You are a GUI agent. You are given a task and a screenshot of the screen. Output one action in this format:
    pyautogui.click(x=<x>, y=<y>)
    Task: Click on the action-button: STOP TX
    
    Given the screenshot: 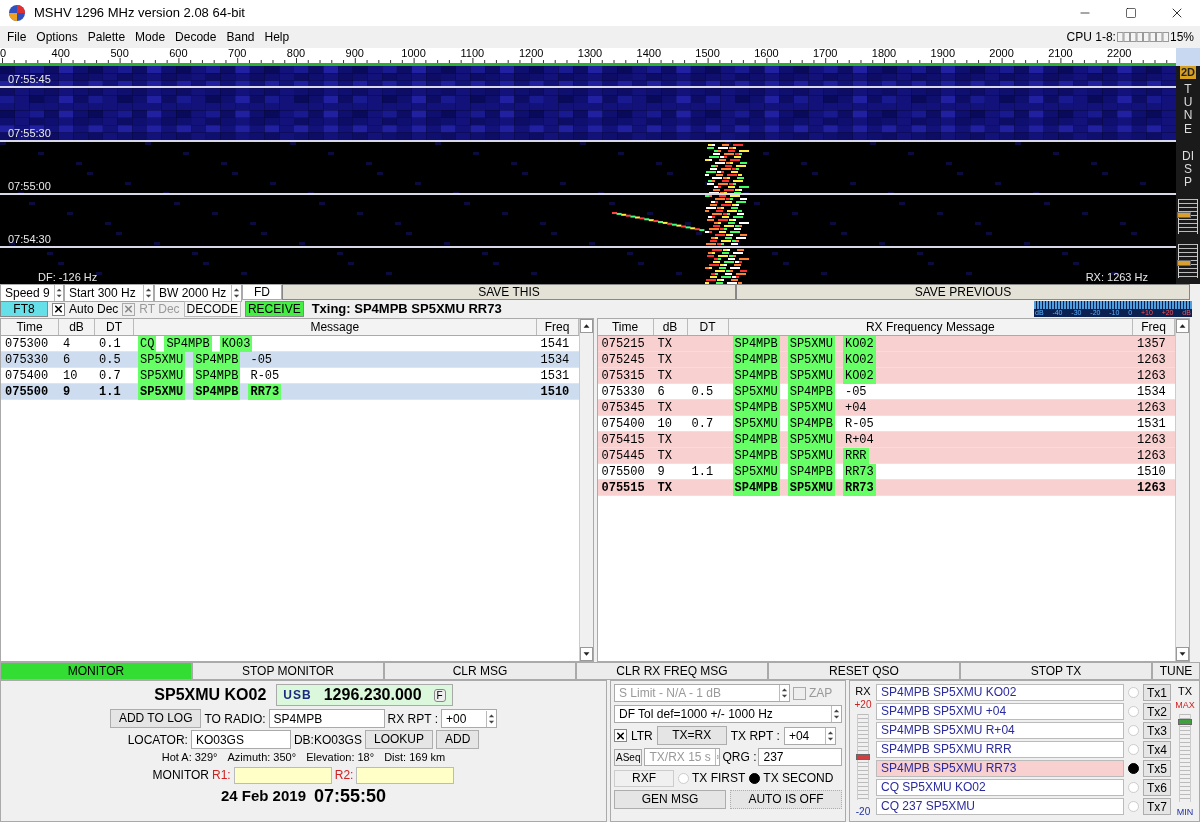 What is the action you would take?
    pyautogui.click(x=1056, y=671)
    